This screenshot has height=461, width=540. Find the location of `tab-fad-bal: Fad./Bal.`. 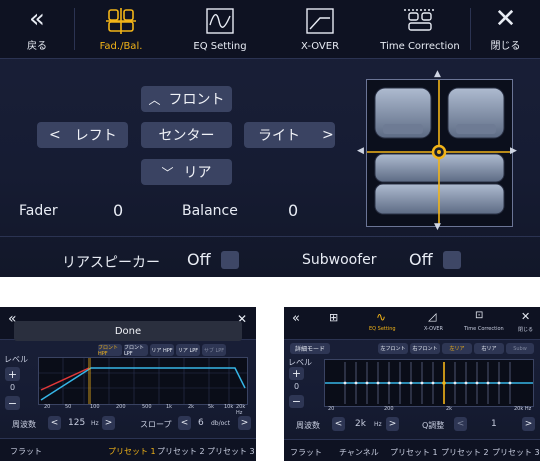

tab-fad-bal: Fad./Bal. is located at coordinates (121, 29).